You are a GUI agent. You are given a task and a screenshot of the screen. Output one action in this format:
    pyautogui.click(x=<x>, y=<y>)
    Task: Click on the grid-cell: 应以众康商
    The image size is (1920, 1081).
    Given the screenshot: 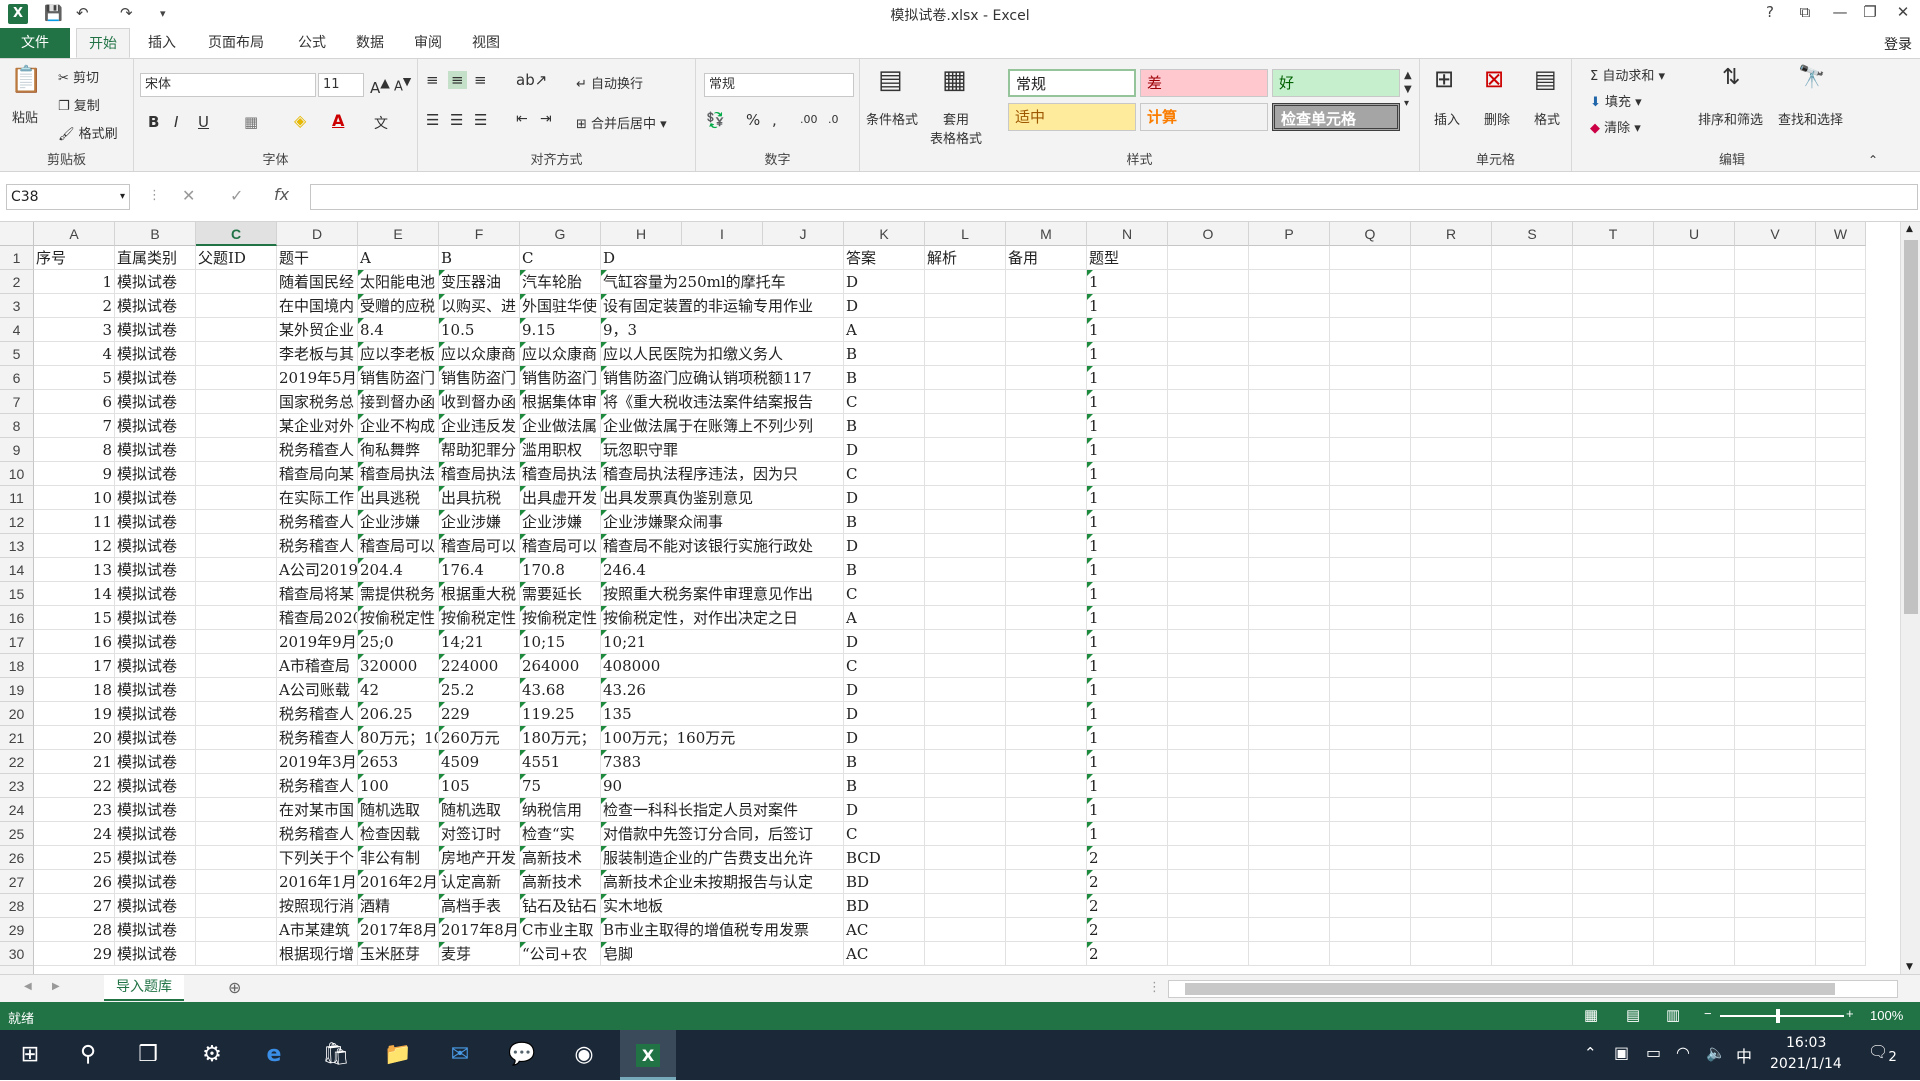 What is the action you would take?
    pyautogui.click(x=560, y=354)
    